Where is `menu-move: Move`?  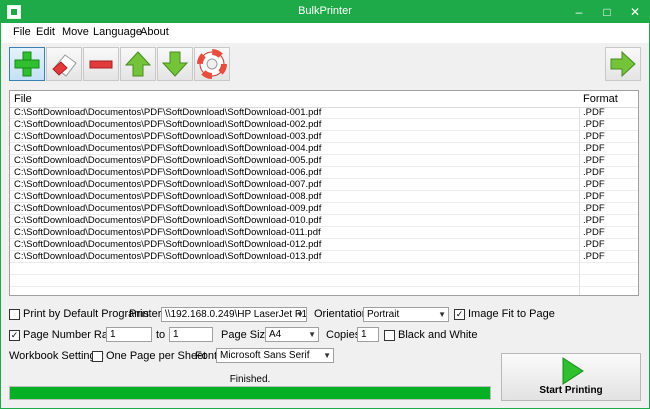 menu-move: Move is located at coordinates (75, 32).